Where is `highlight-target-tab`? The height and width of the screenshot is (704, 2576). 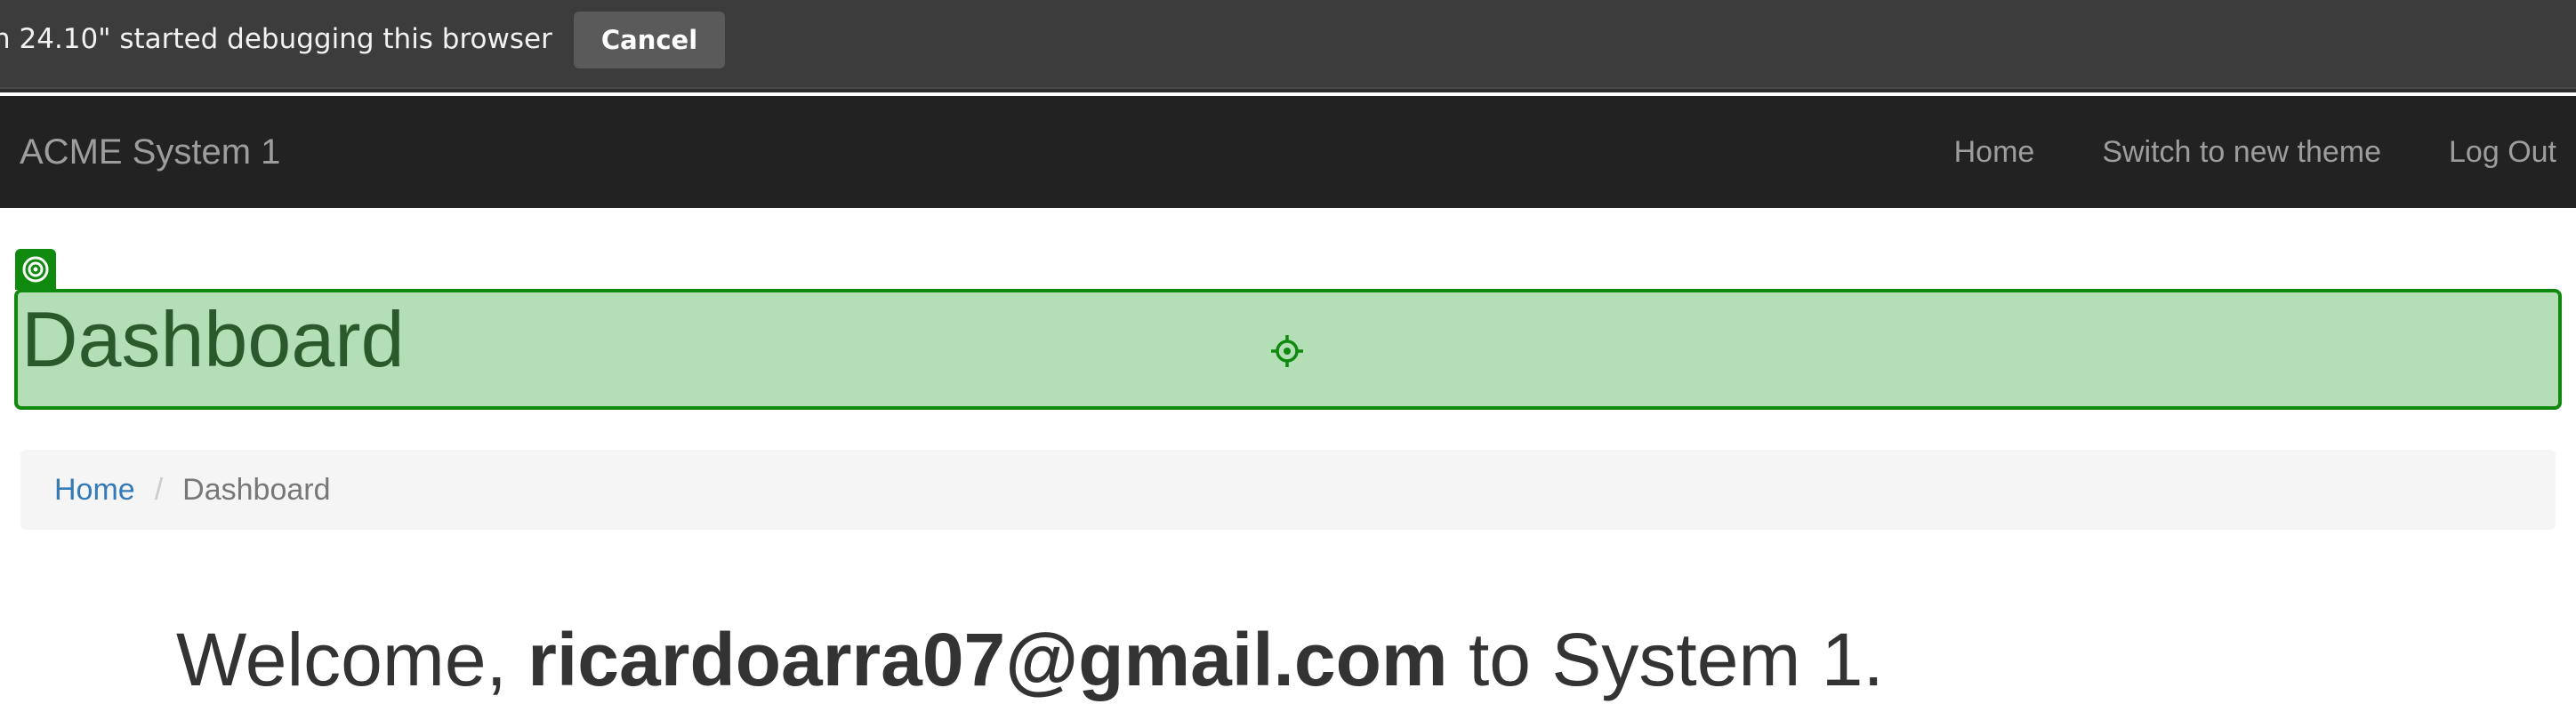
highlight-target-tab is located at coordinates (35, 269).